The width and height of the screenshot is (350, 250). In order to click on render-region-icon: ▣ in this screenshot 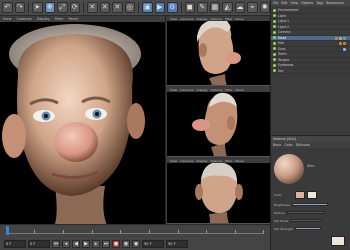, I will do `click(147, 7)`.